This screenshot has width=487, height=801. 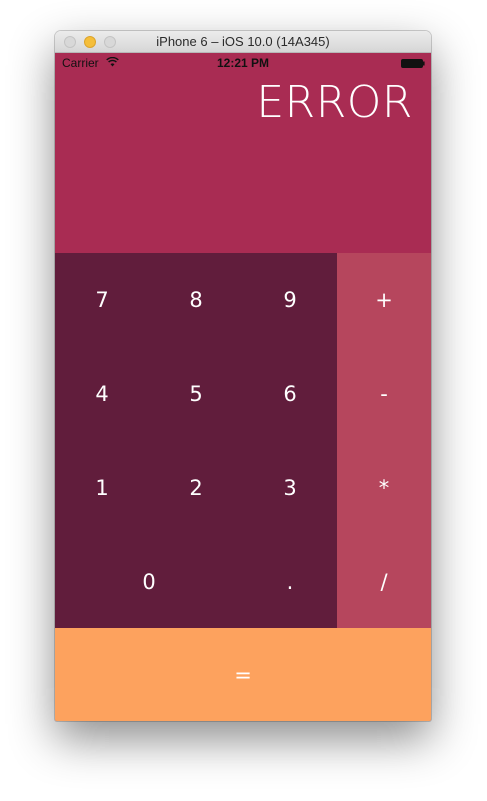 I want to click on key-7: 7, so click(x=102, y=300).